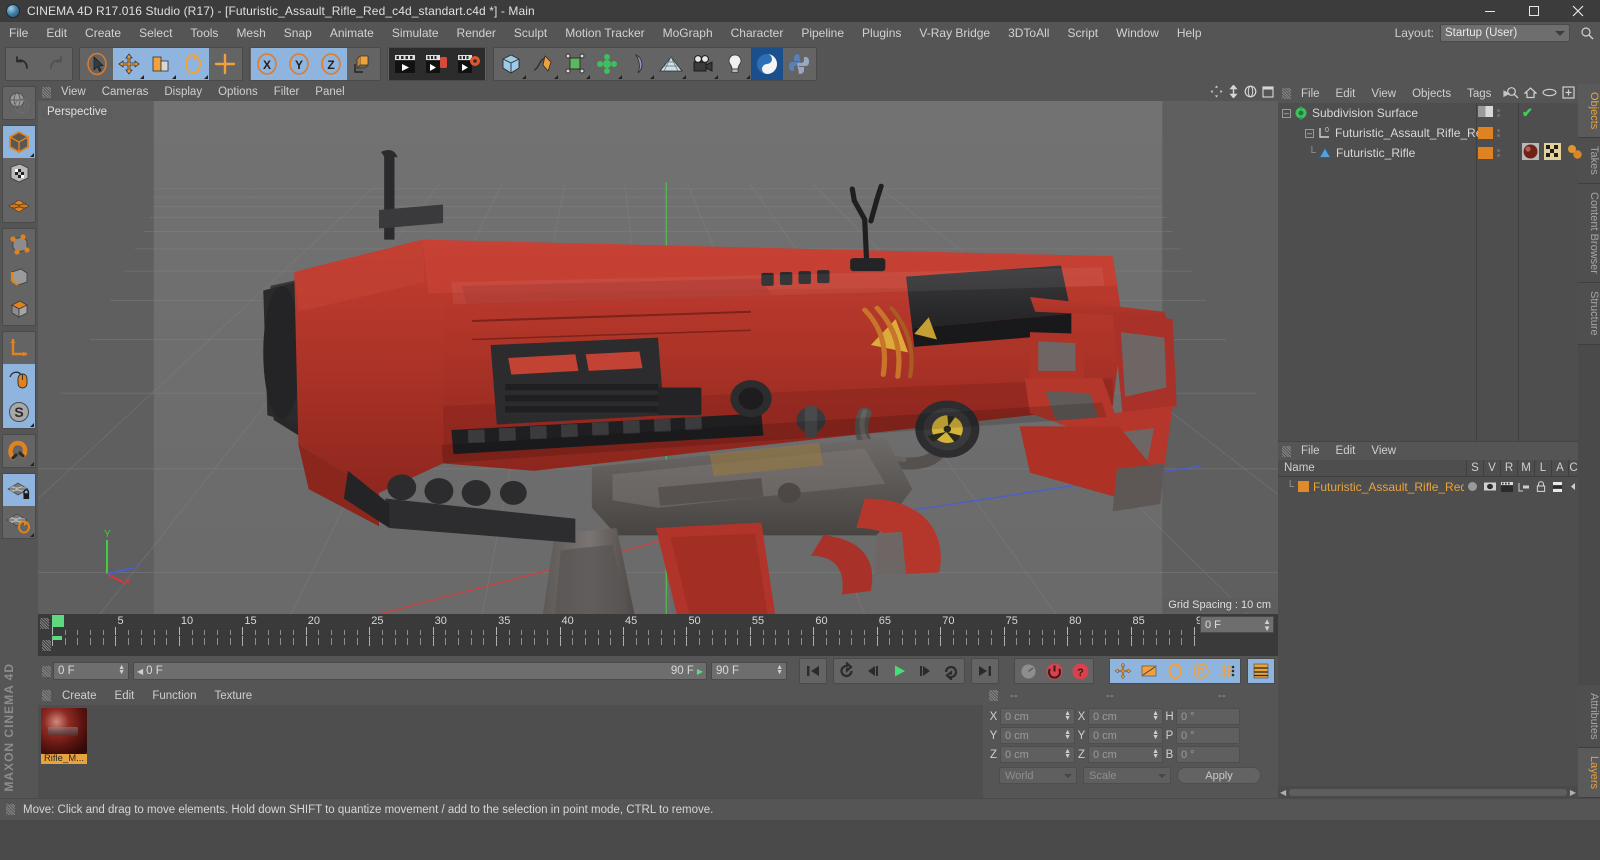 Image resolution: width=1600 pixels, height=860 pixels. What do you see at coordinates (1508, 468) in the screenshot?
I see `layer-column-r: R` at bounding box center [1508, 468].